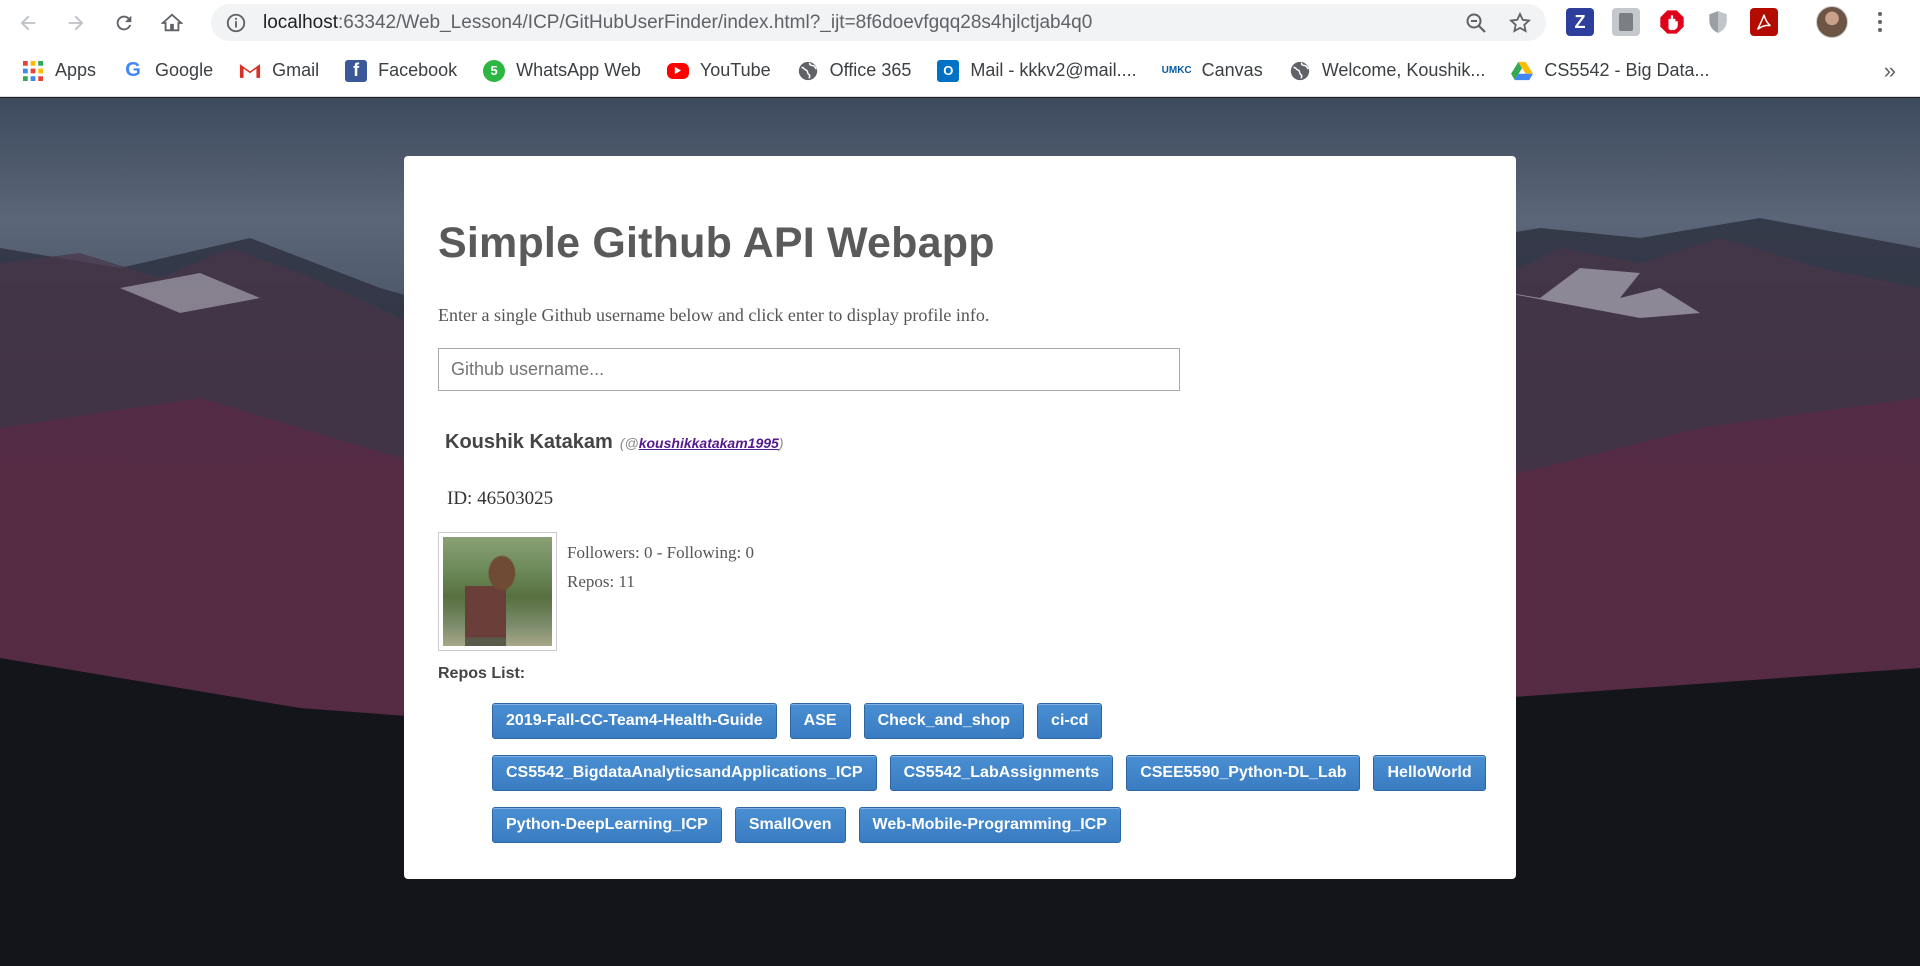 The image size is (1920, 966). What do you see at coordinates (944, 721) in the screenshot?
I see `repo-button: Check_and_shop` at bounding box center [944, 721].